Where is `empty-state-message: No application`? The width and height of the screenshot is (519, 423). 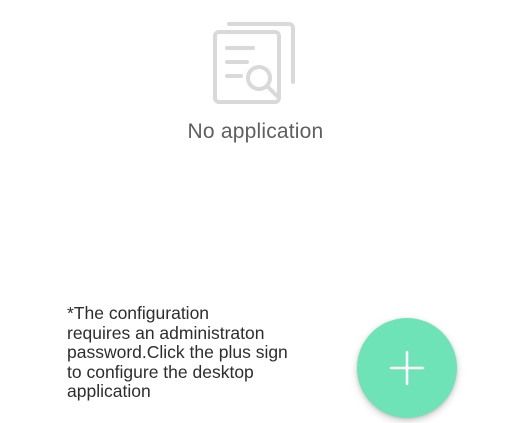 empty-state-message: No application is located at coordinates (255, 131).